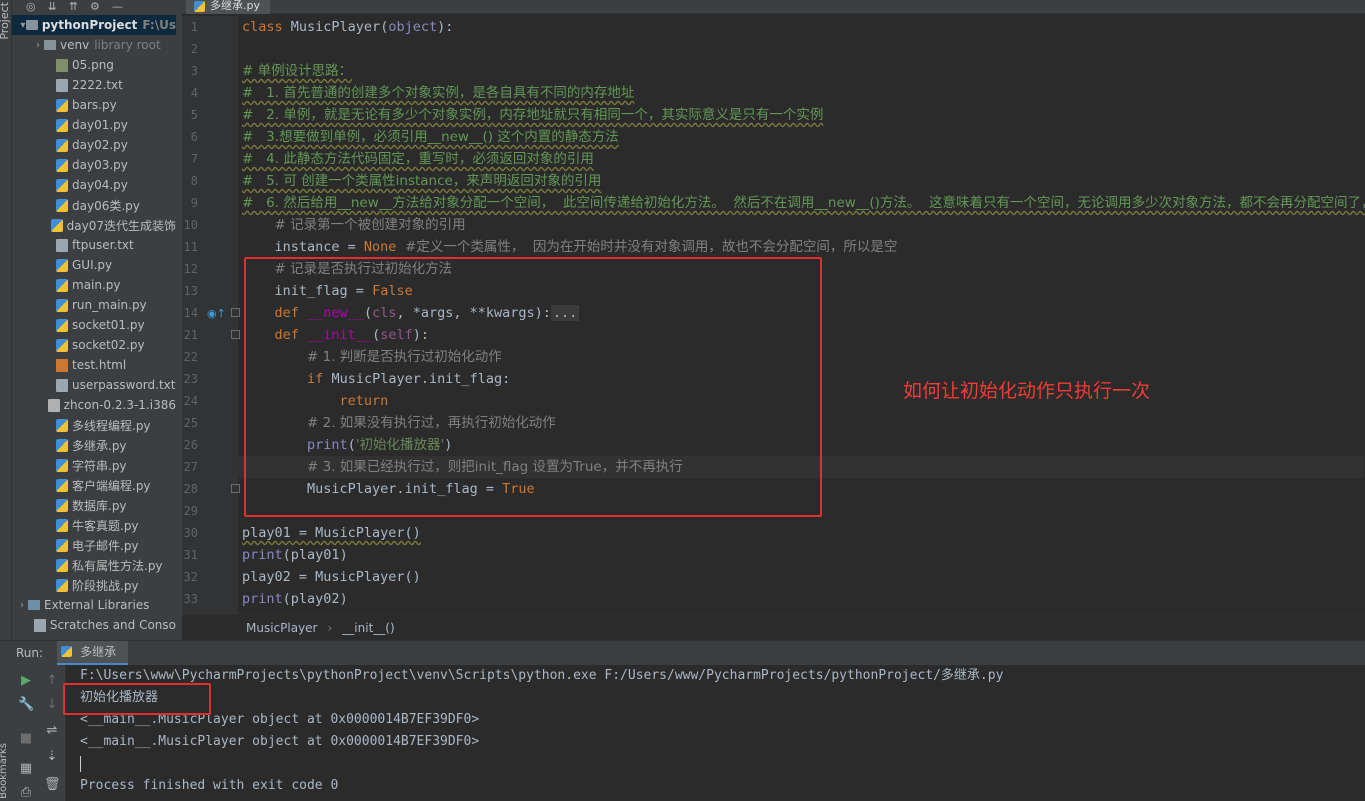  I want to click on tree-item-file: 电子邮件.py, so click(94, 545).